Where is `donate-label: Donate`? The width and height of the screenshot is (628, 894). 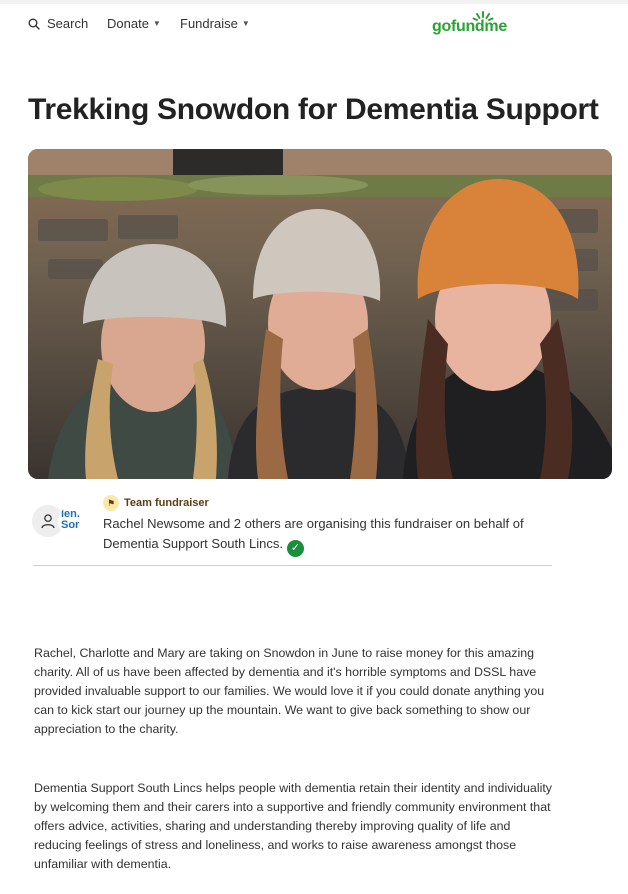
donate-label: Donate is located at coordinates (128, 23).